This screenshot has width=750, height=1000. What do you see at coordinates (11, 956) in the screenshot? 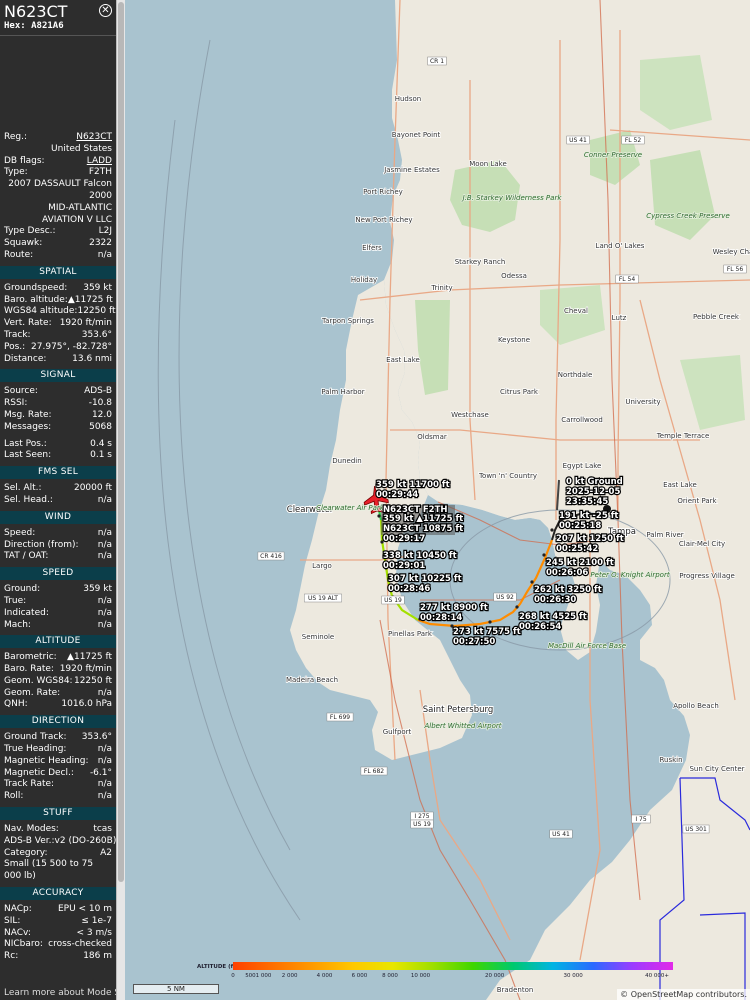
I see `row-key: Rc:` at bounding box center [11, 956].